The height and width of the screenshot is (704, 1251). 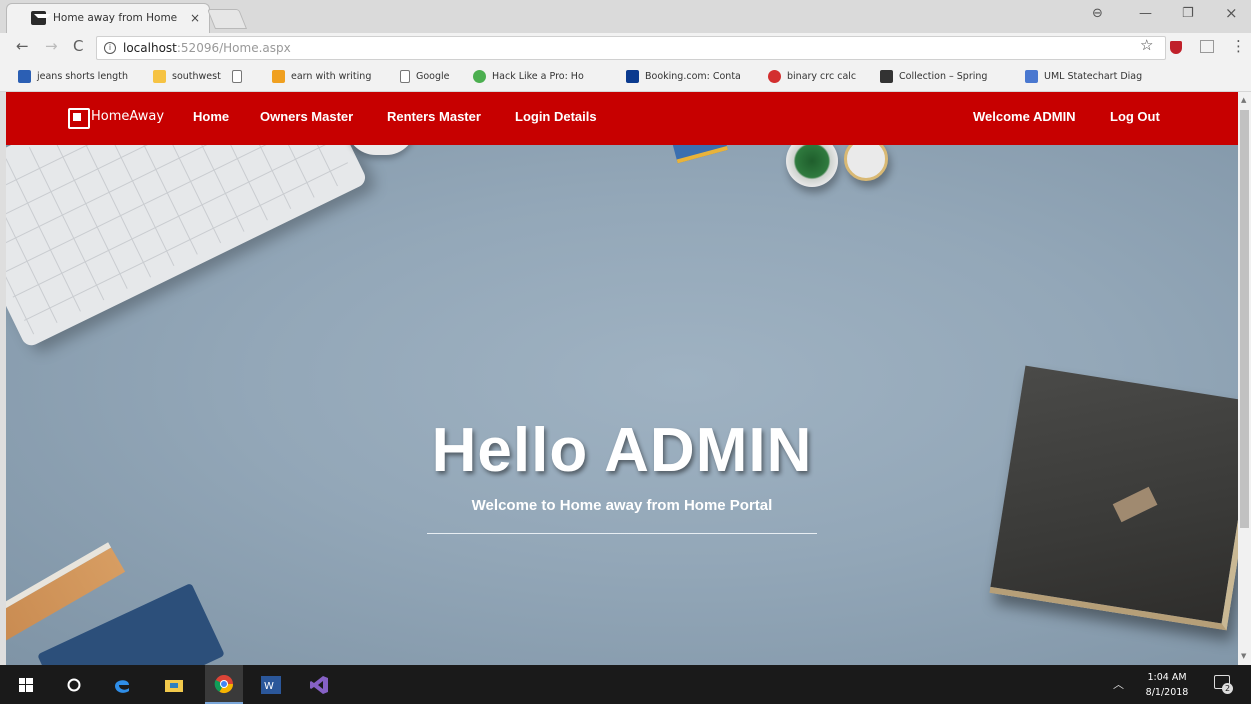 What do you see at coordinates (1188, 13) in the screenshot?
I see `restore-button: ❐` at bounding box center [1188, 13].